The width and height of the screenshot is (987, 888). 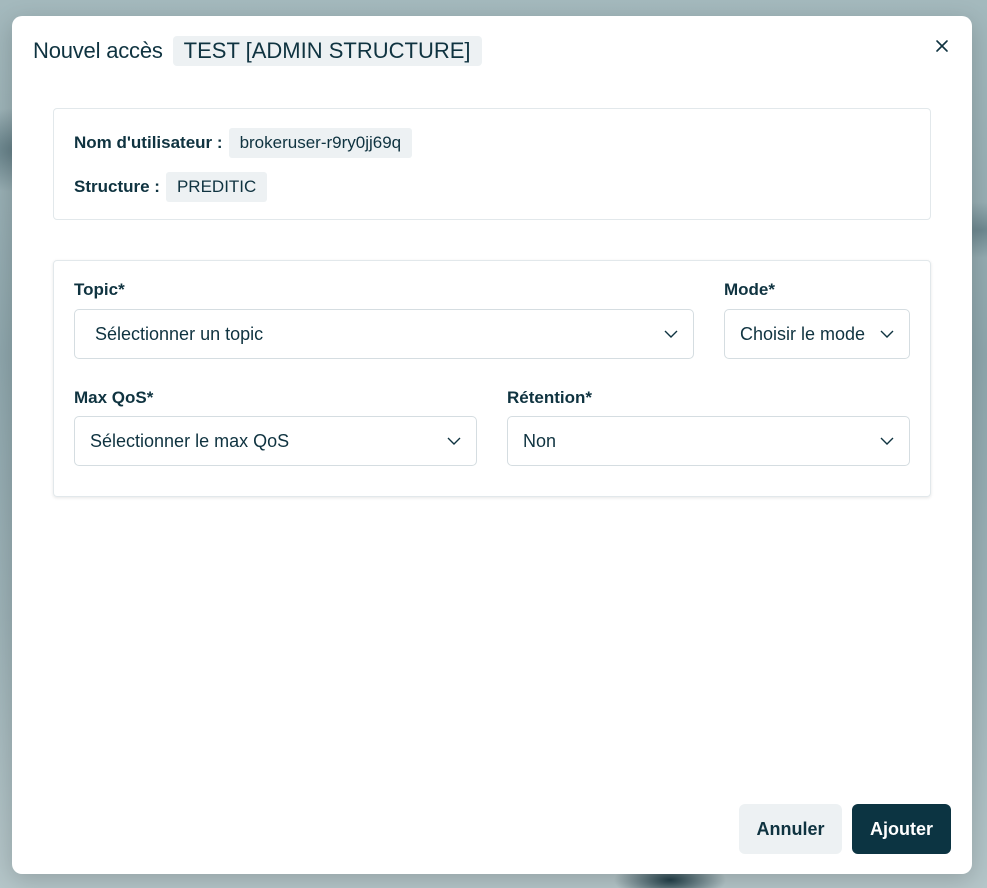 What do you see at coordinates (540, 440) in the screenshot?
I see `retention-select-value: Non` at bounding box center [540, 440].